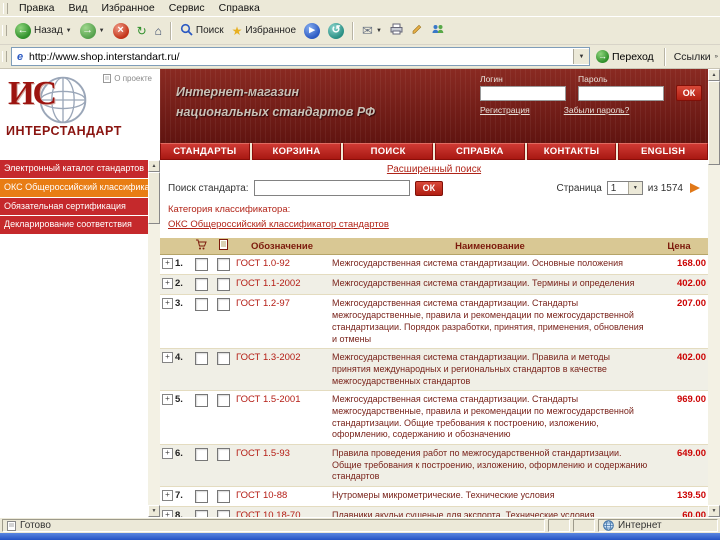 The image size is (720, 540). What do you see at coordinates (154, 338) in the screenshot?
I see `frame-scrollbar: ▲ ▼` at bounding box center [154, 338].